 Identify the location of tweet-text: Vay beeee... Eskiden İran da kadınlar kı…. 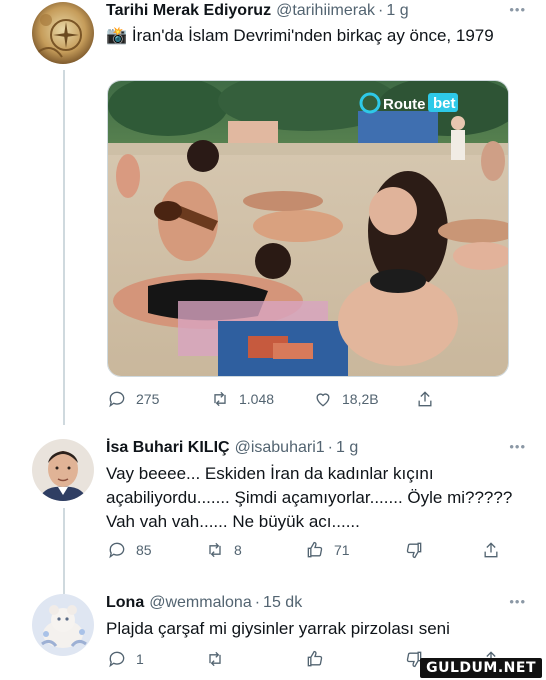
(309, 497).